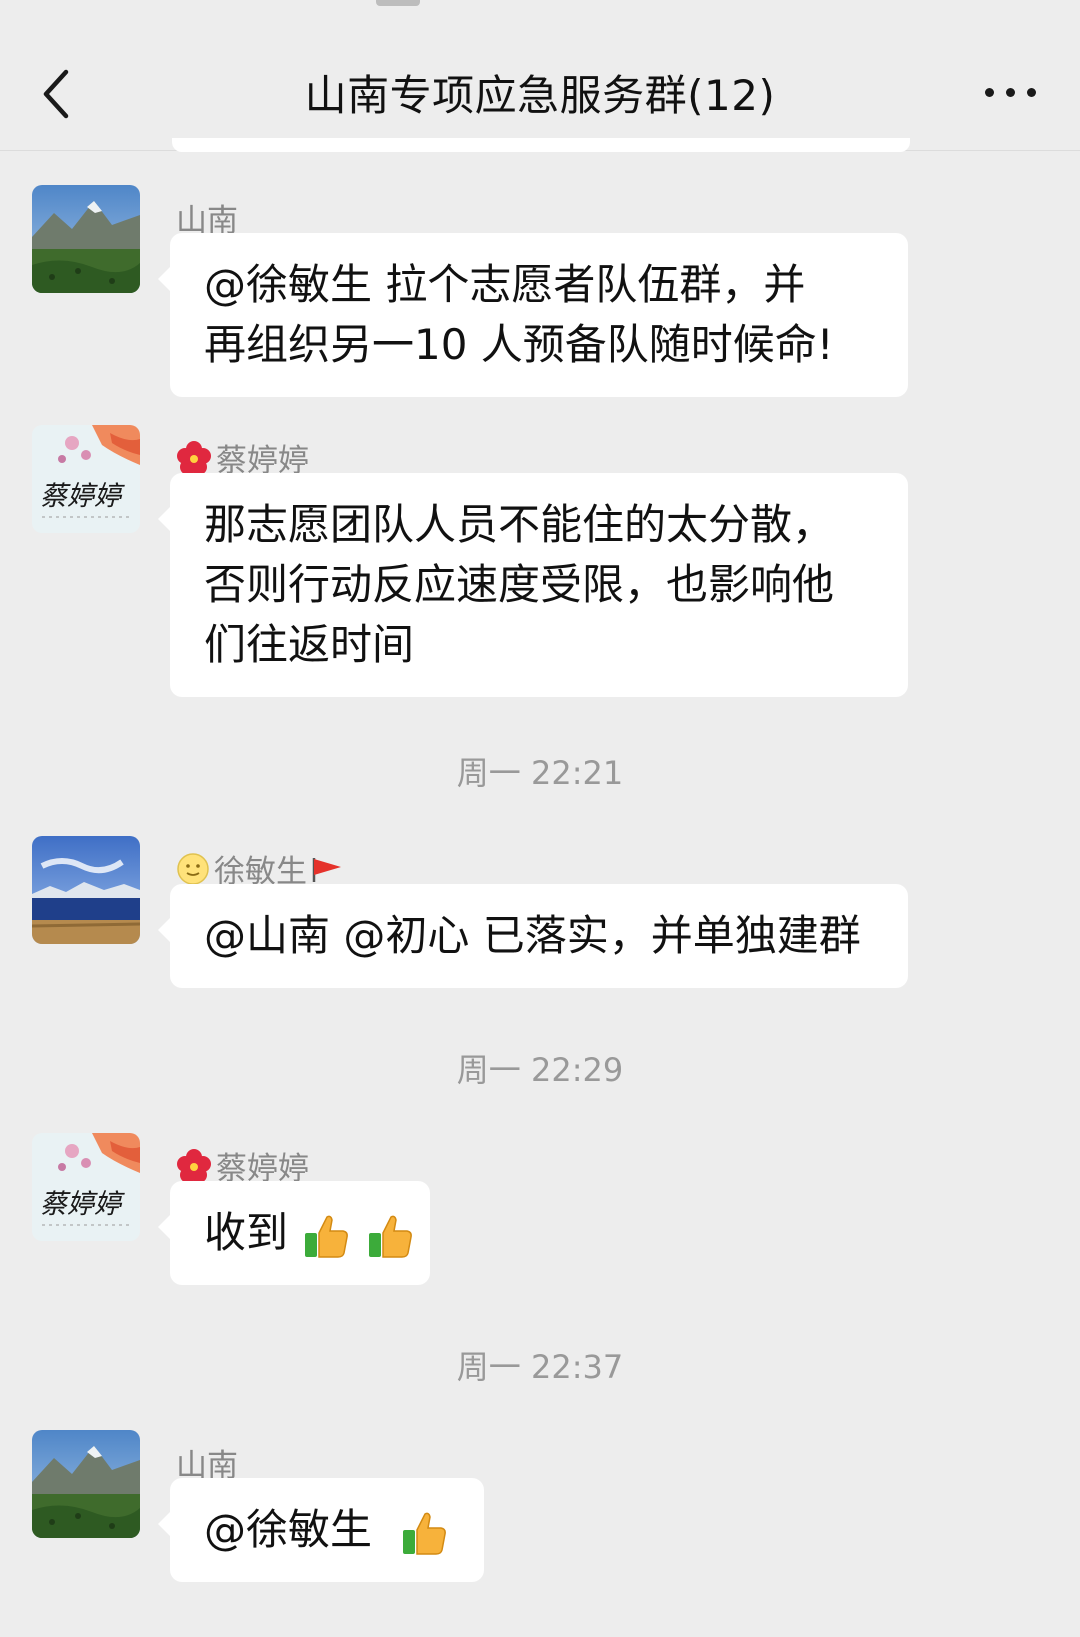 This screenshot has width=1080, height=1637. What do you see at coordinates (519, 584) in the screenshot?
I see `message-text-line: 否则行动反应速度受限，也影响他` at bounding box center [519, 584].